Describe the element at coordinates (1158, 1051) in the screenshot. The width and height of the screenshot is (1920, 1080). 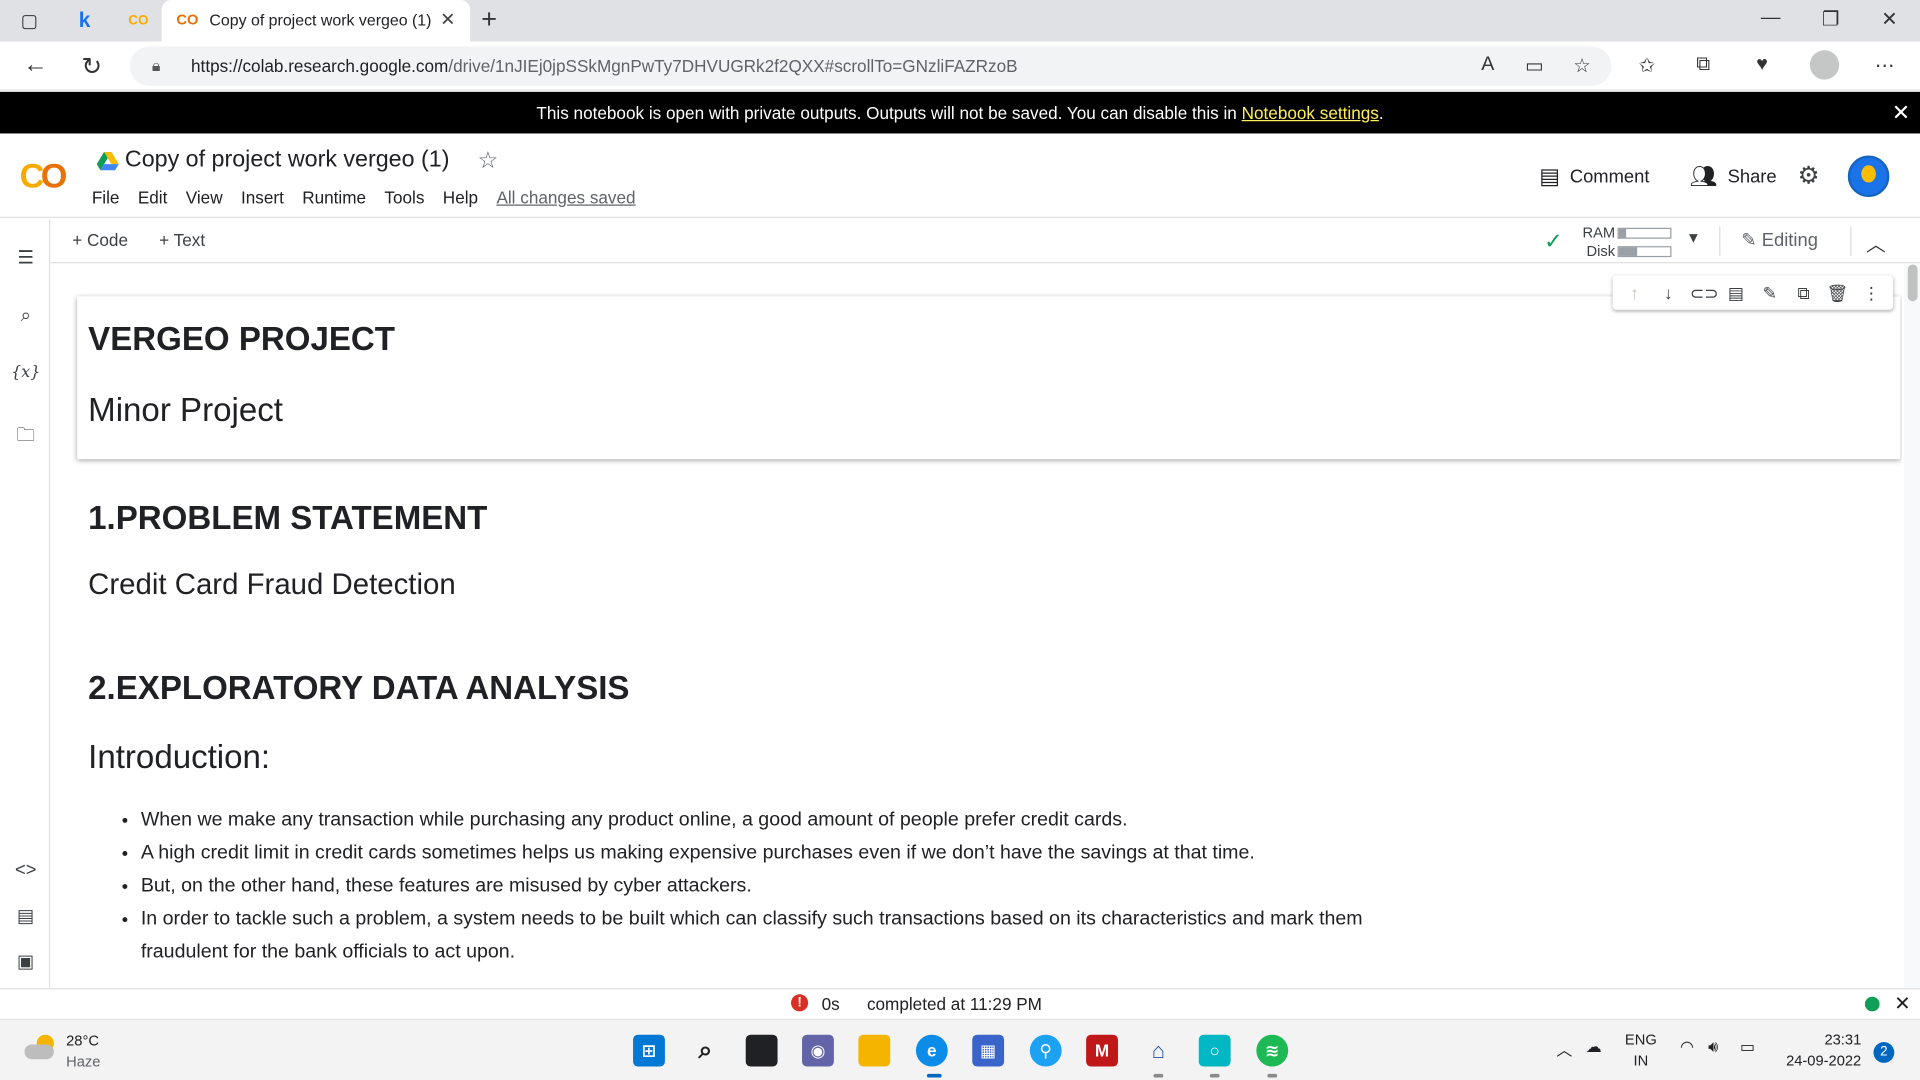
I see `quick-assist-icon: ⌂` at that location.